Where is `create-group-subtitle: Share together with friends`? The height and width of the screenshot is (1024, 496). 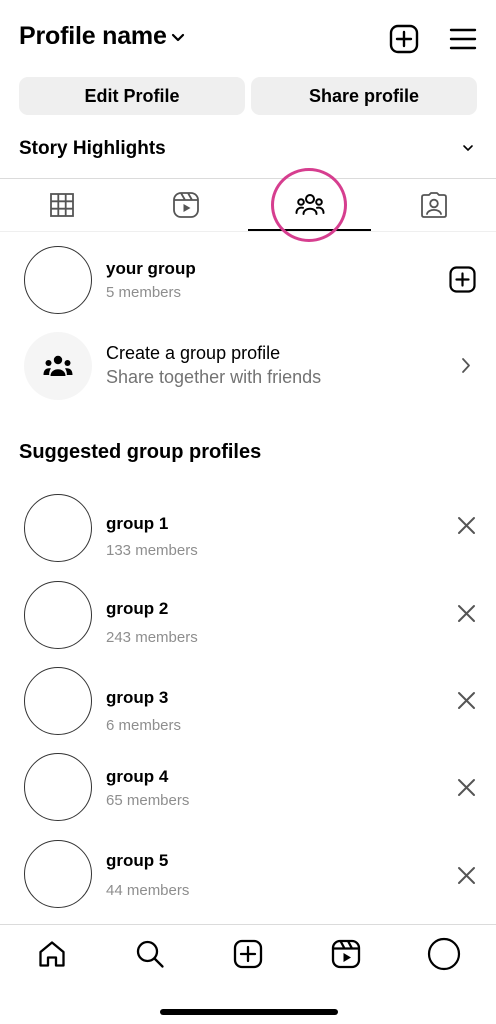
create-group-subtitle: Share together with friends is located at coordinates (214, 377).